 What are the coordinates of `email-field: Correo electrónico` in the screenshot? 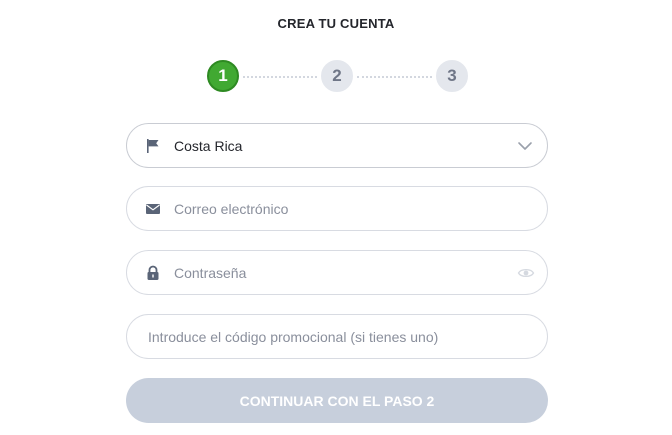 It's located at (337, 208).